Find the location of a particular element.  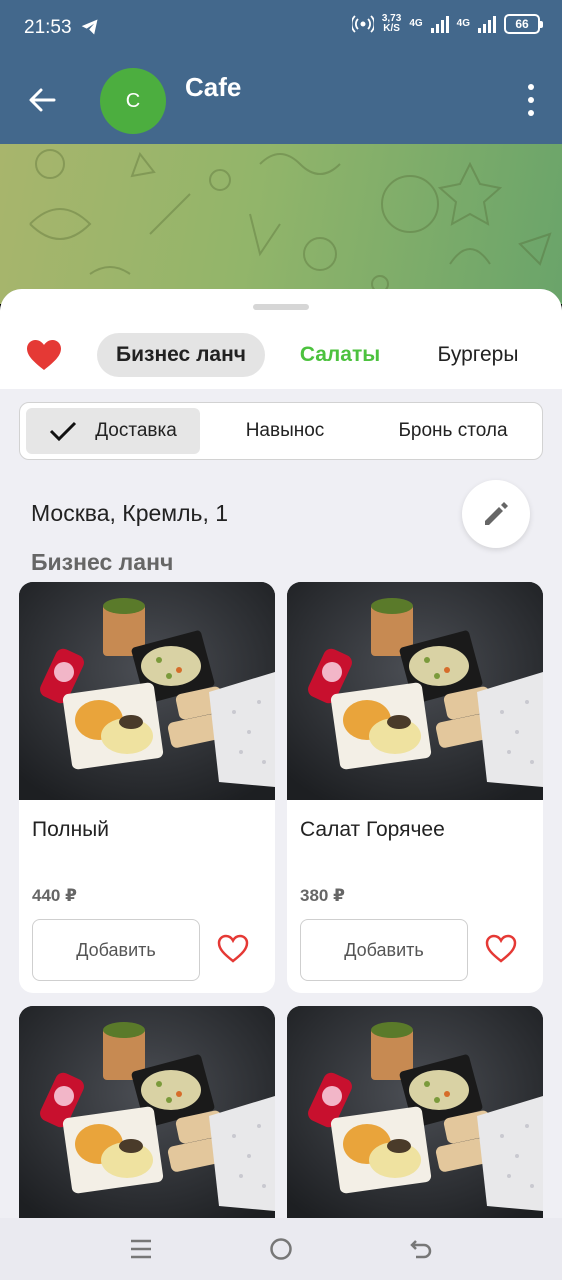

category-bar: Бизнес ланч Салаты Бургеры is located at coordinates (281, 339).